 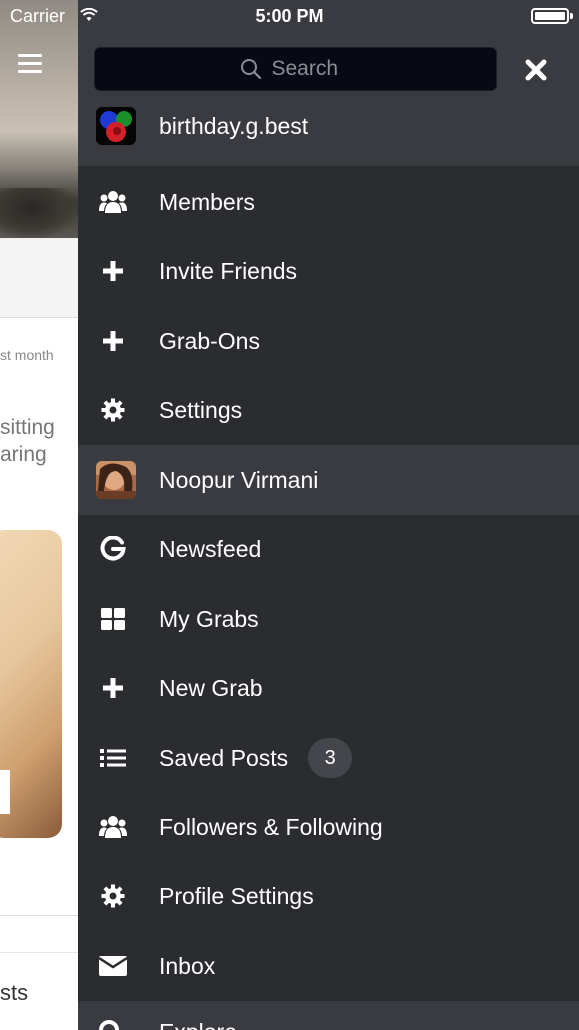 I want to click on menu-item-invite-friends: Invite Friends, so click(x=328, y=271).